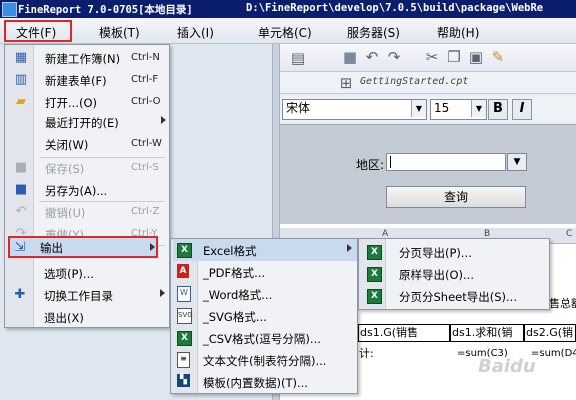 The width and height of the screenshot is (576, 400). I want to click on menu-file-highlight, so click(38, 31).